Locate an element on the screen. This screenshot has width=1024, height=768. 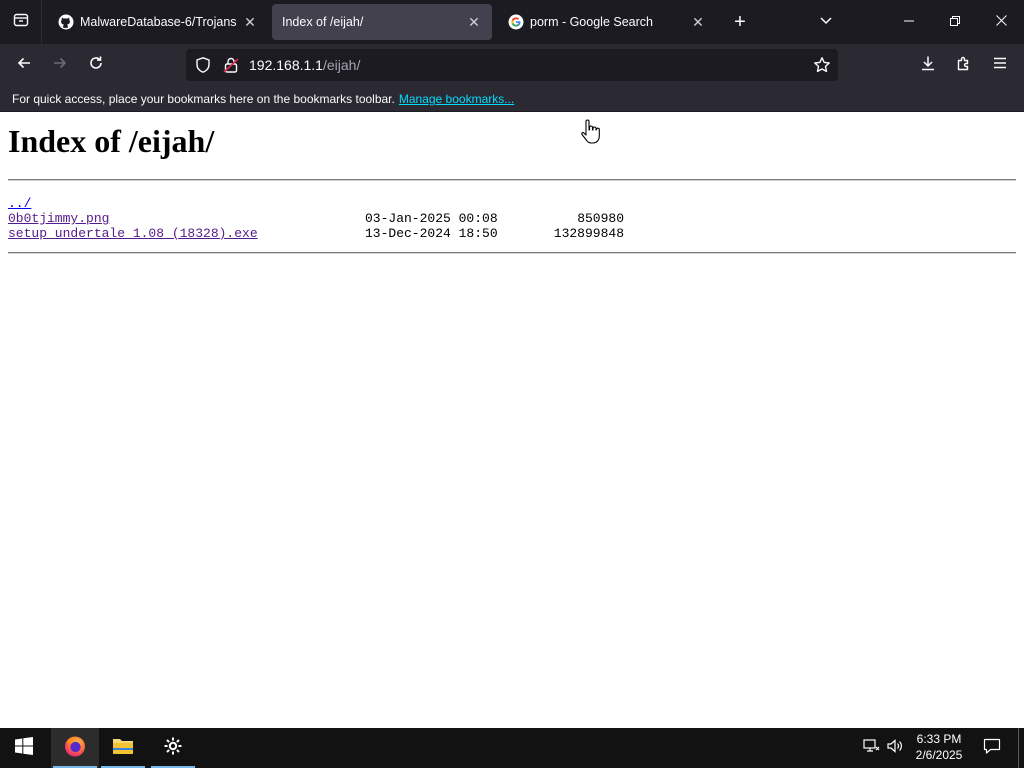
window-minimize-button is located at coordinates (909, 22).